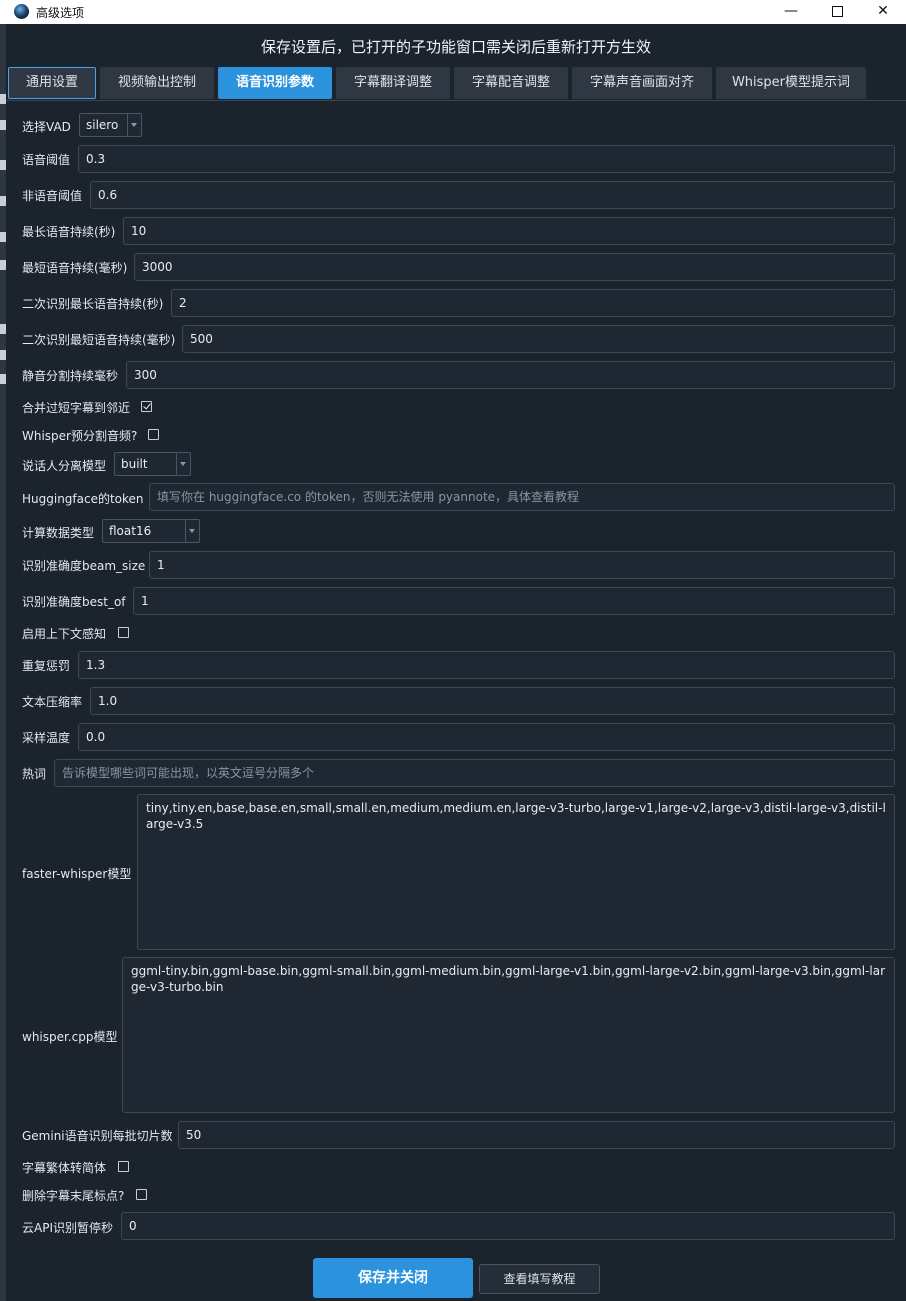 The width and height of the screenshot is (906, 1301). I want to click on traditional-to-simplified-label: 字幕繁体转简体, so click(64, 1168).